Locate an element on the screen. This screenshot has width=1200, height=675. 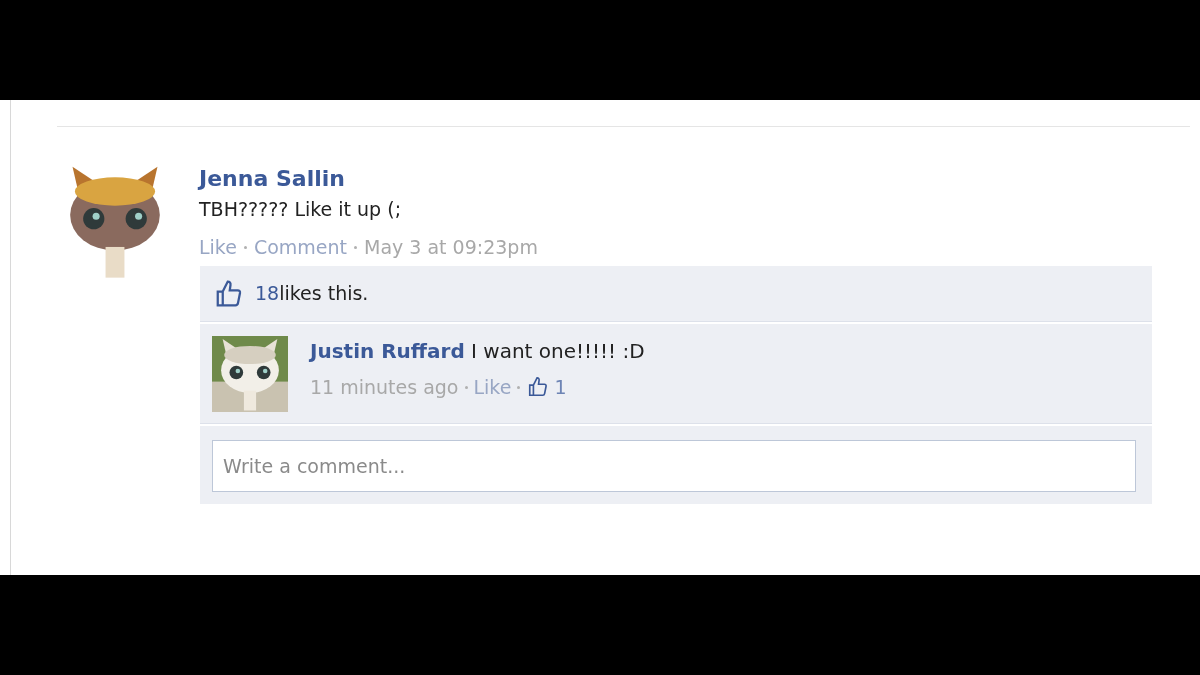
like-count: 1 is located at coordinates (560, 387).